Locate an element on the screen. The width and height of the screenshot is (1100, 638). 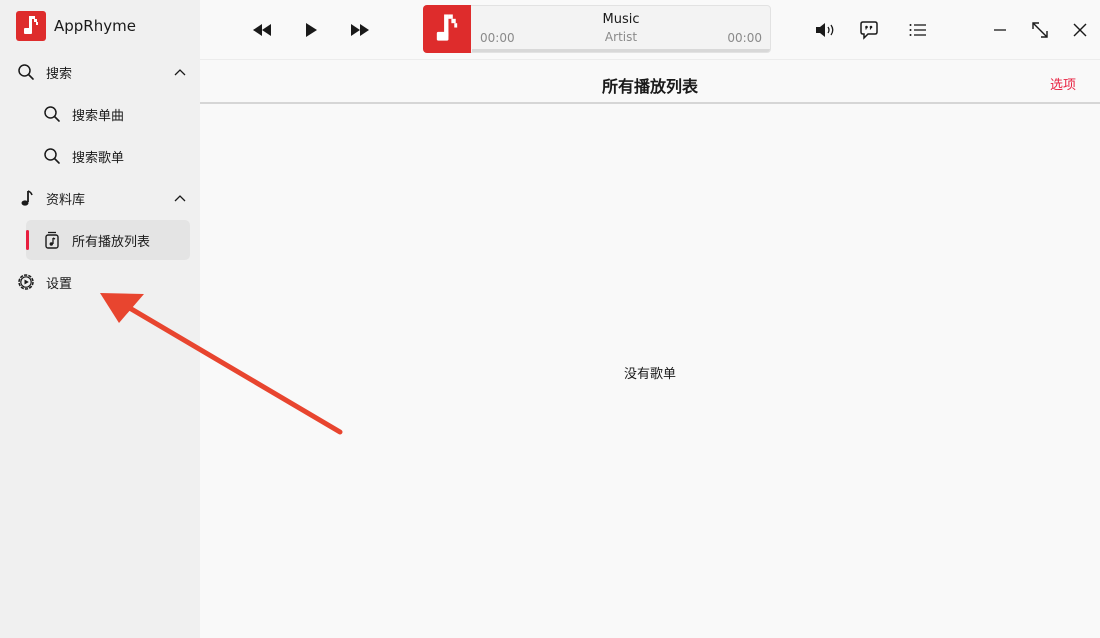
list-icon is located at coordinates (917, 30).